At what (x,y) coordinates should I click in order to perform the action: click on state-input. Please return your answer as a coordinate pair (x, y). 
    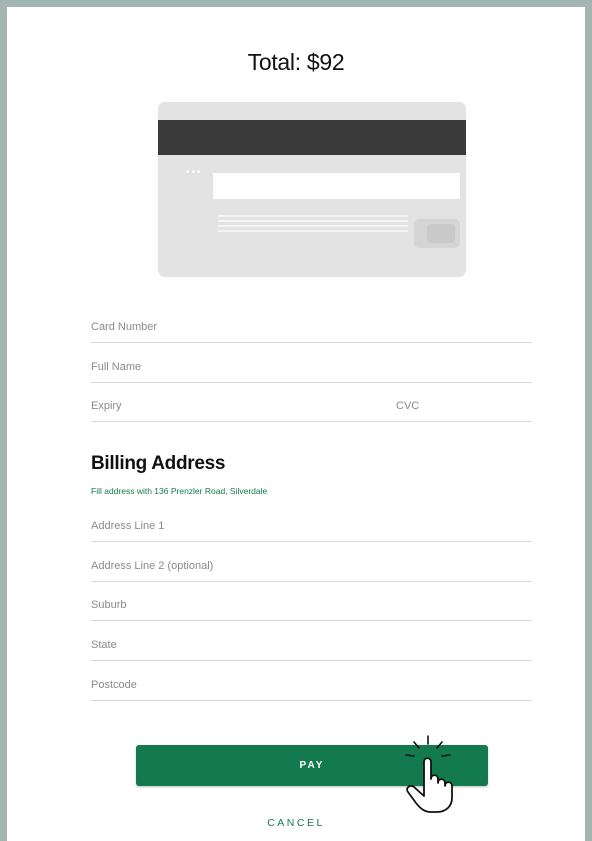
    Looking at the image, I should click on (313, 648).